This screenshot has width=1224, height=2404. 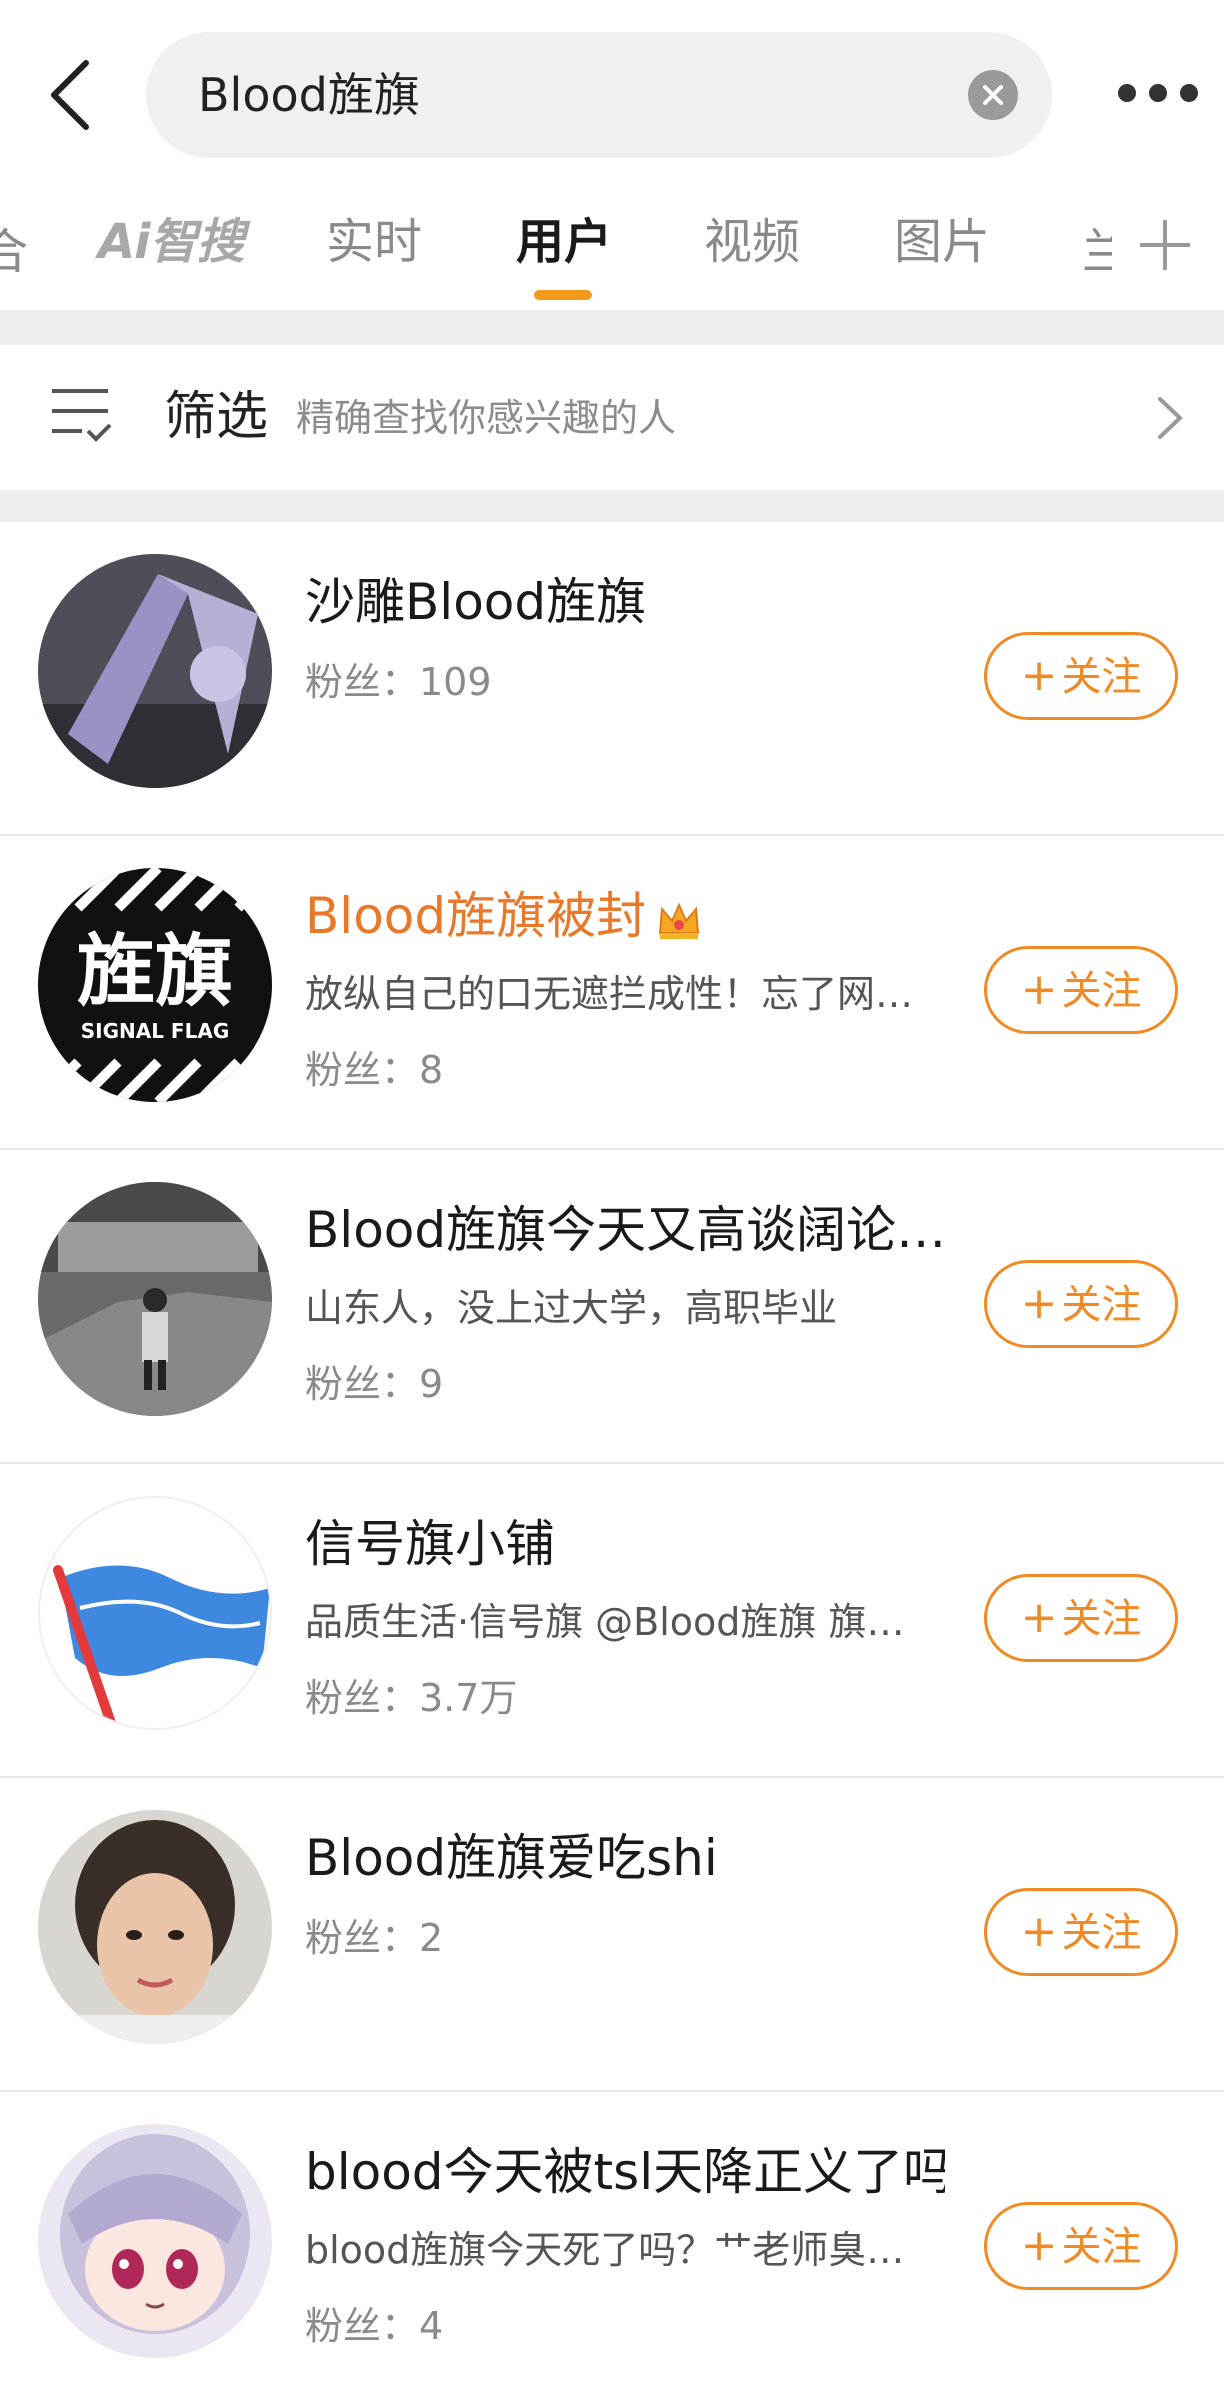 What do you see at coordinates (1170, 418) in the screenshot?
I see `chevron-right-icon` at bounding box center [1170, 418].